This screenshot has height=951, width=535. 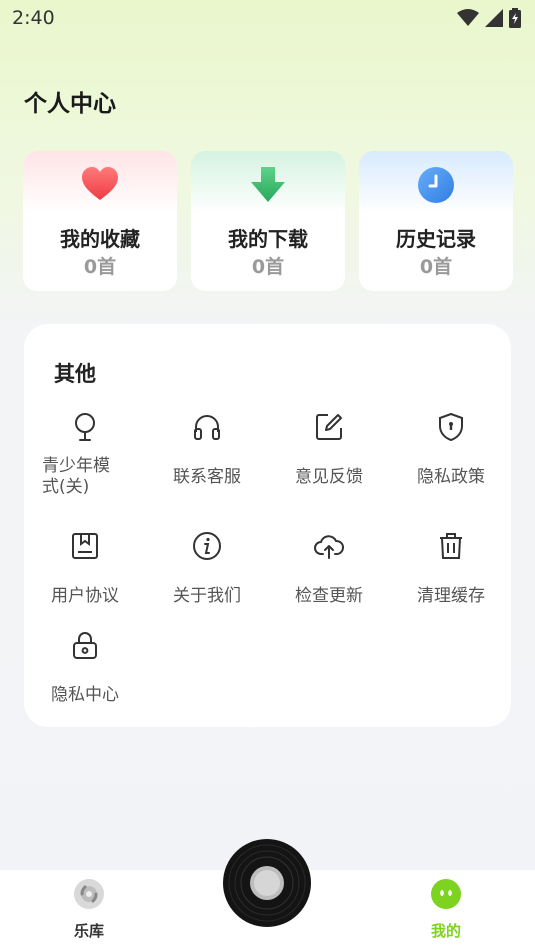 What do you see at coordinates (88, 931) in the screenshot?
I see `tab-label: 乐库` at bounding box center [88, 931].